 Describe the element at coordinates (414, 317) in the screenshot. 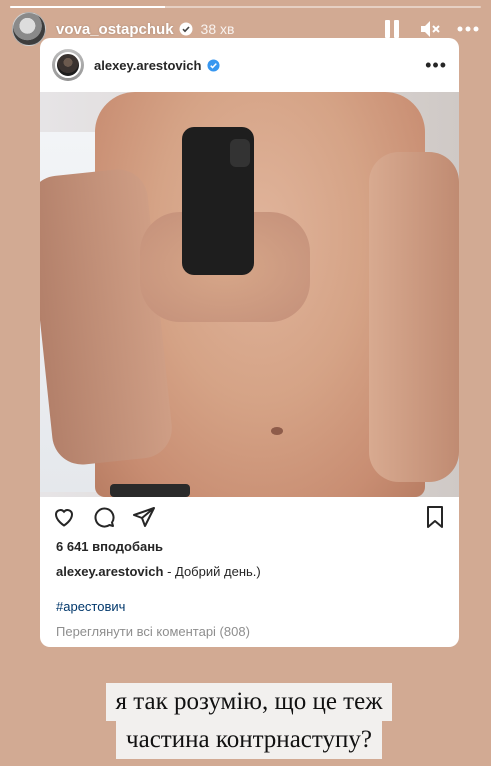

I see `photo-arm-right` at that location.